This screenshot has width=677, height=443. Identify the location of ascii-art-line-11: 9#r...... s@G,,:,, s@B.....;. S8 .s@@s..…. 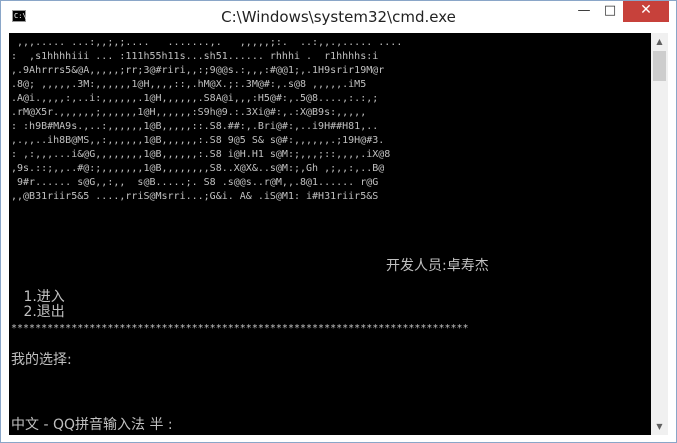
(195, 182).